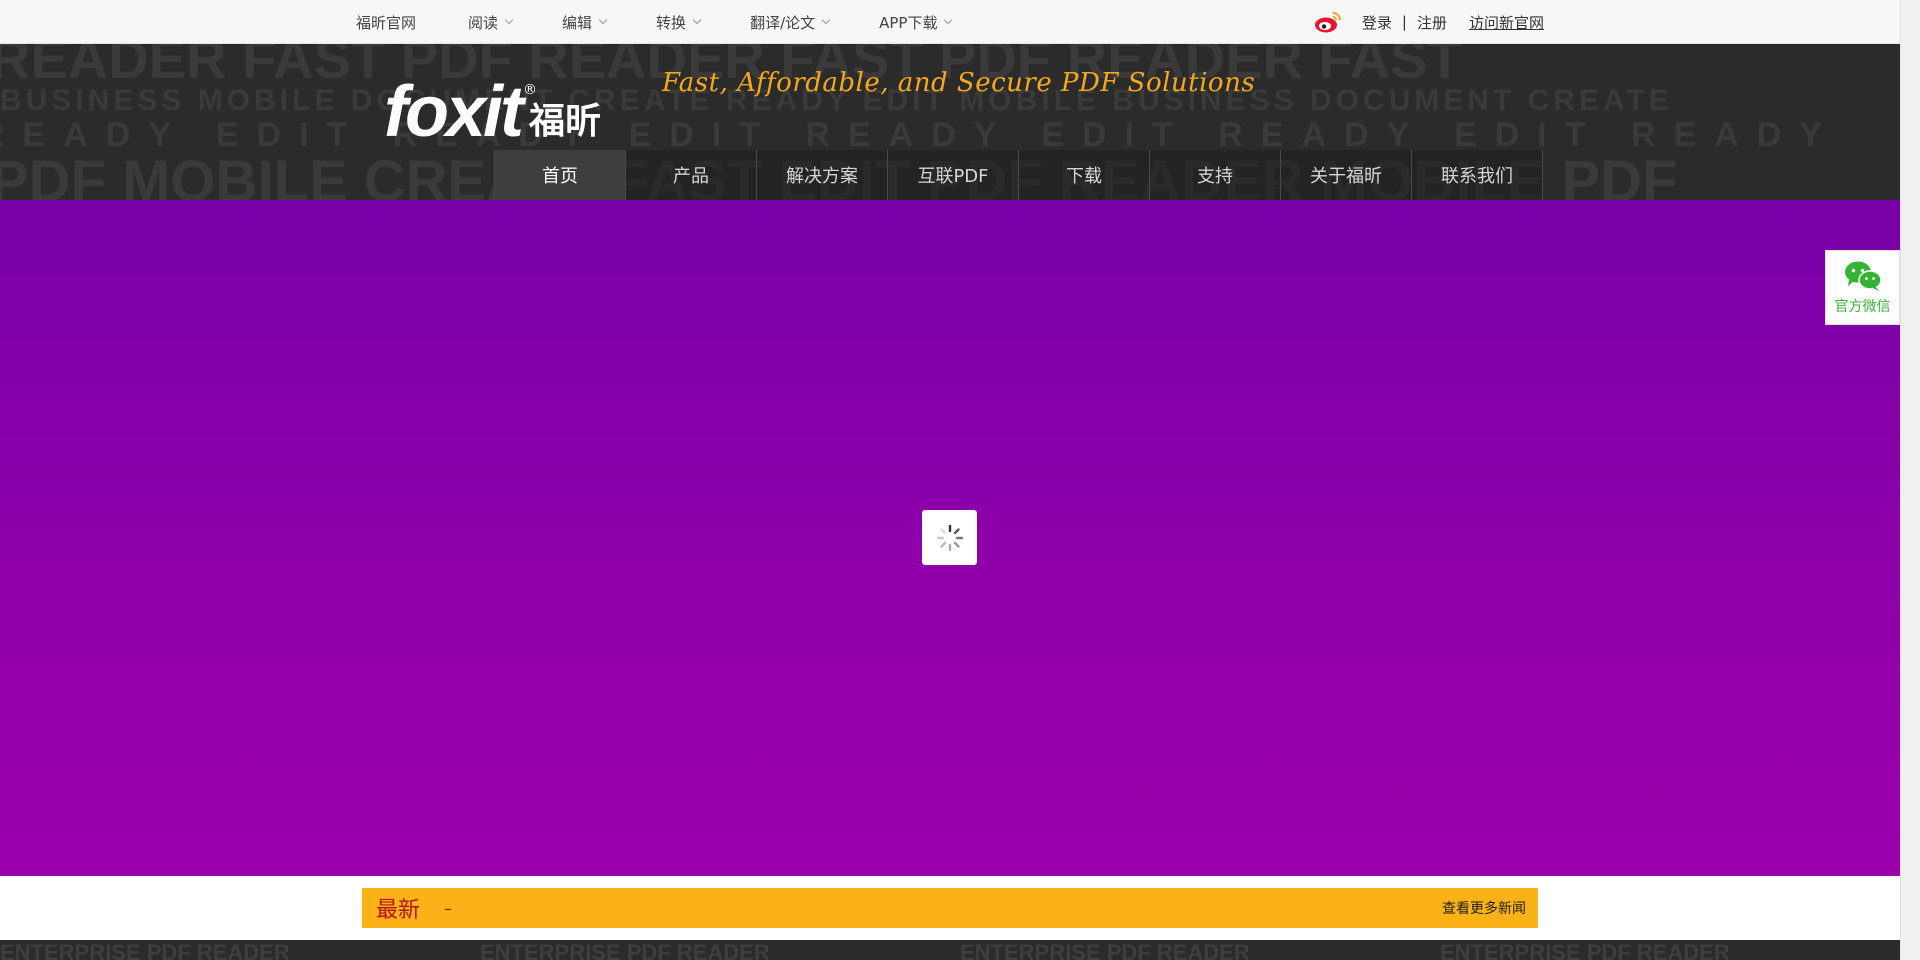  I want to click on top-menu-convert: 转换, so click(679, 22).